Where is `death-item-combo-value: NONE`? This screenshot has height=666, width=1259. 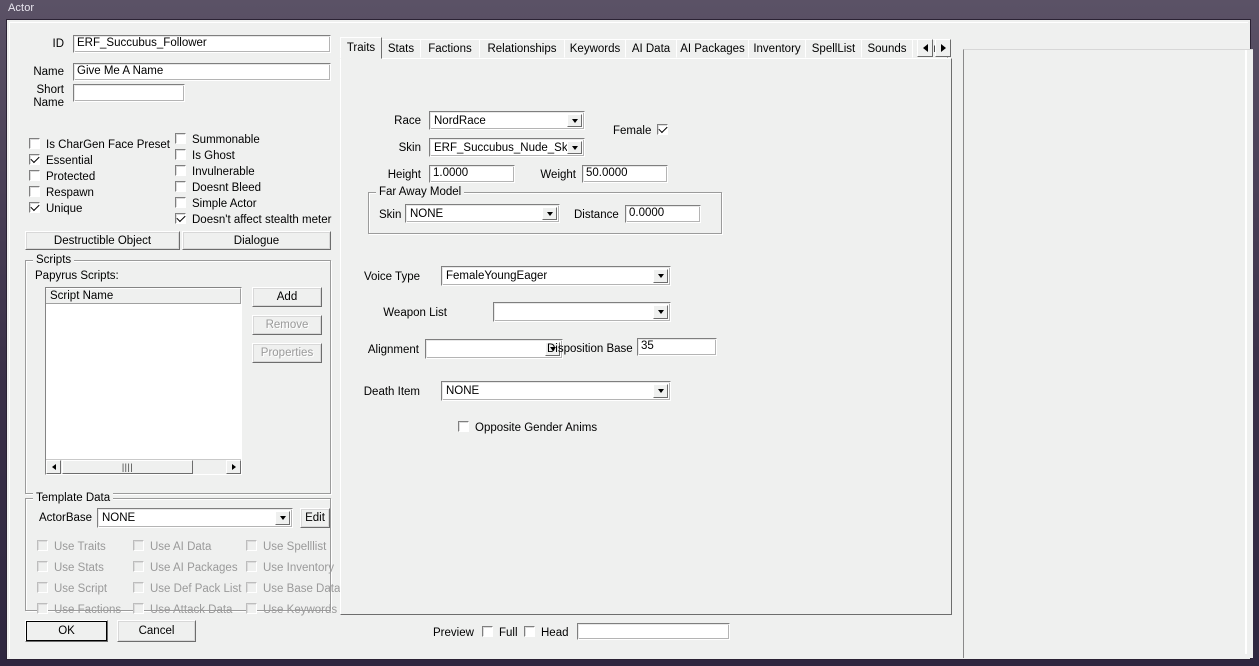
death-item-combo-value: NONE is located at coordinates (463, 391).